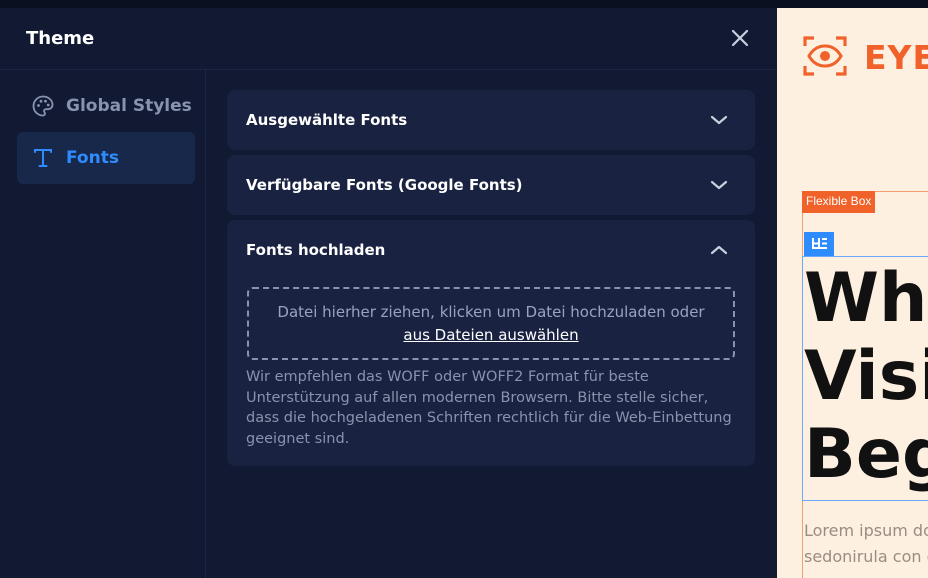  What do you see at coordinates (825, 56) in the screenshot?
I see `eye-logo-icon` at bounding box center [825, 56].